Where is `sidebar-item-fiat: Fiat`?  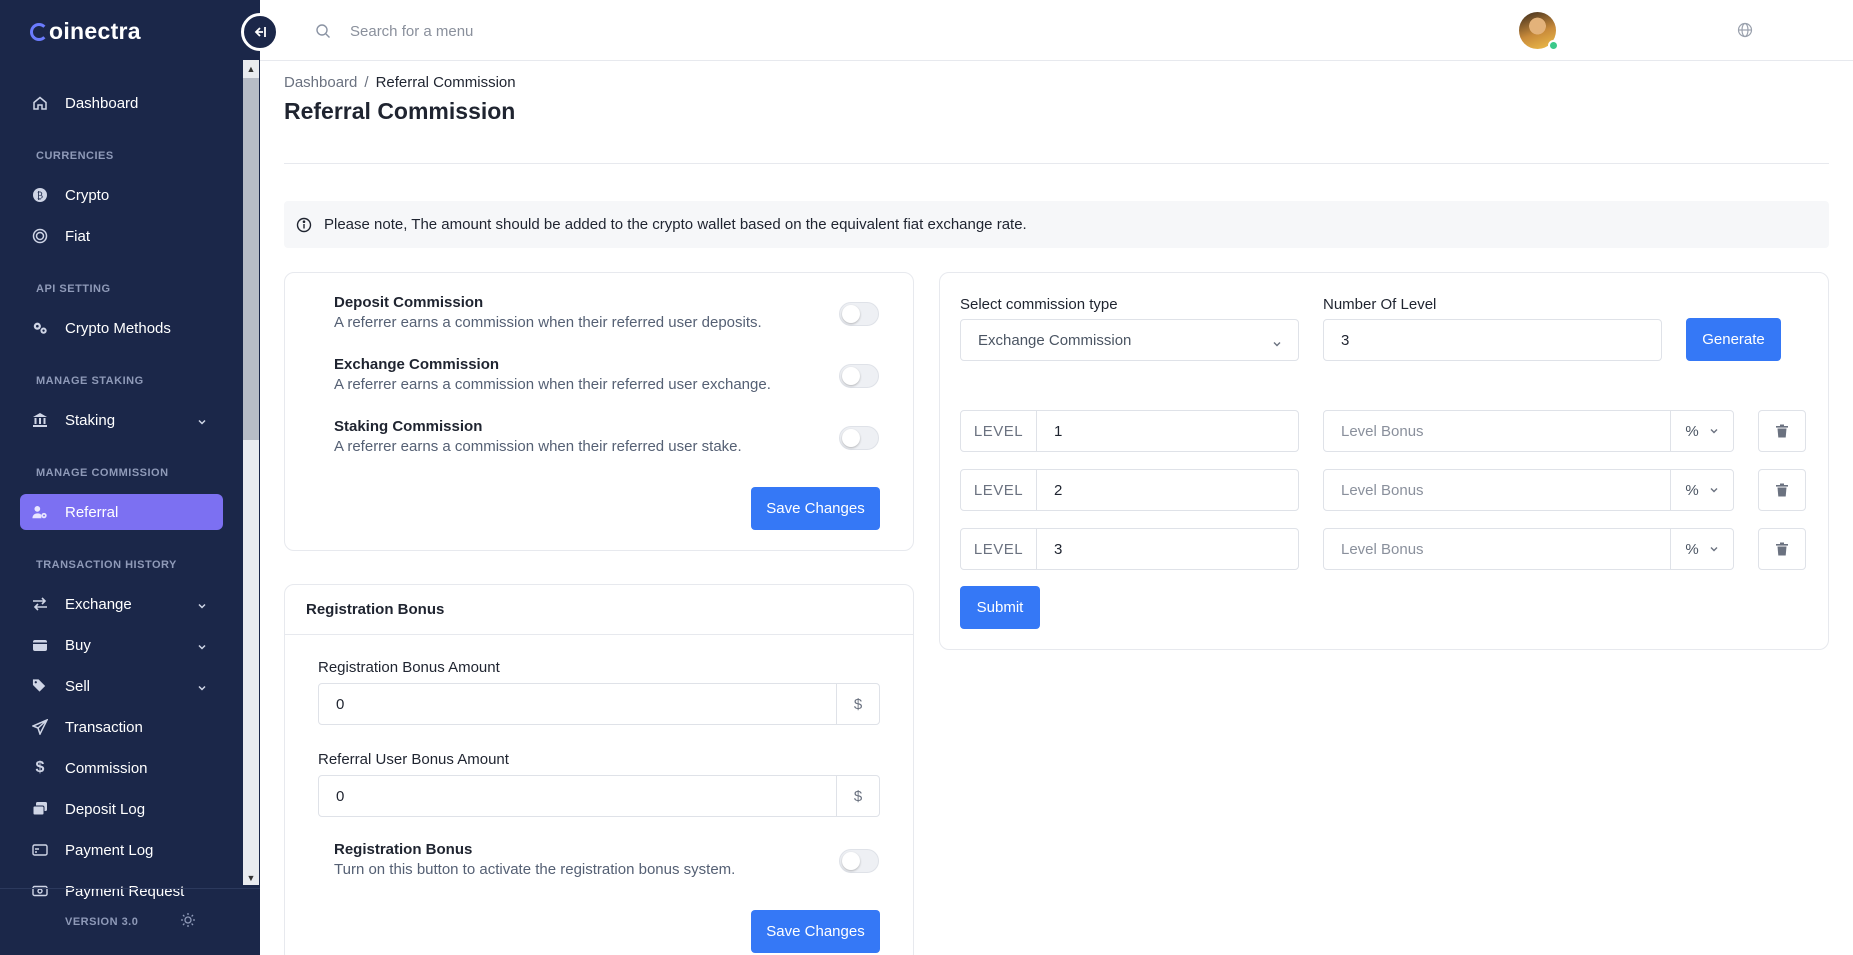 sidebar-item-fiat: Fiat is located at coordinates (121, 236).